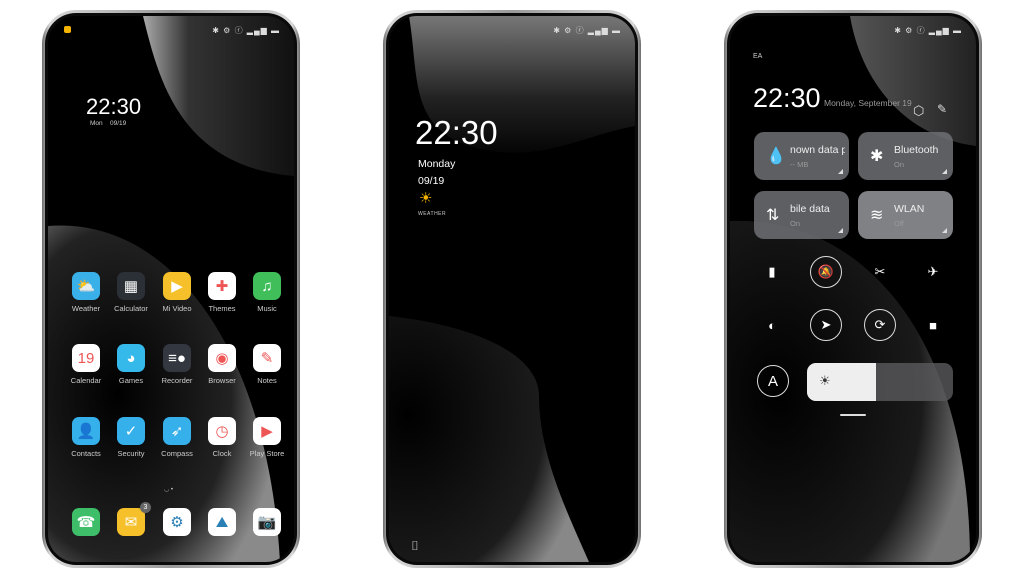 This screenshot has height=576, width=1024. I want to click on auto-brightness-button: A, so click(773, 381).